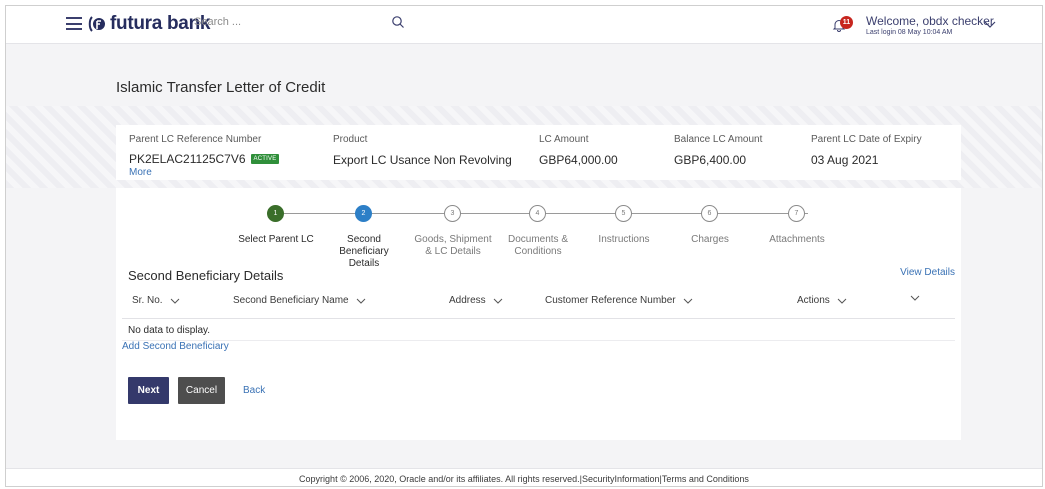 This screenshot has height=489, width=1045. I want to click on brand-logo: futura bank, so click(149, 24).